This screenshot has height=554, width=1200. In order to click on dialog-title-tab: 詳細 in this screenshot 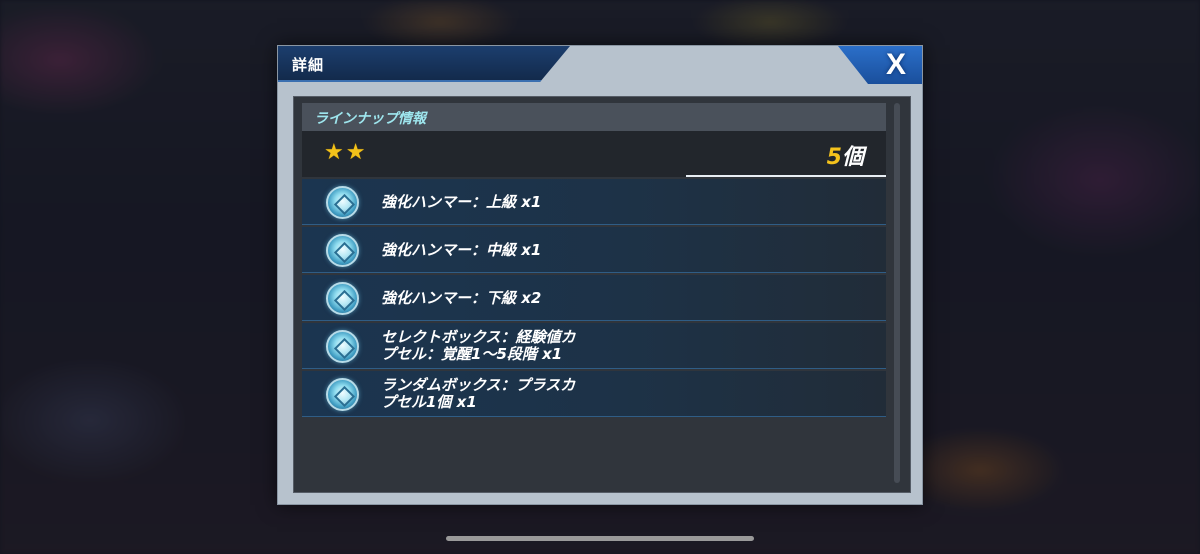, I will do `click(424, 64)`.